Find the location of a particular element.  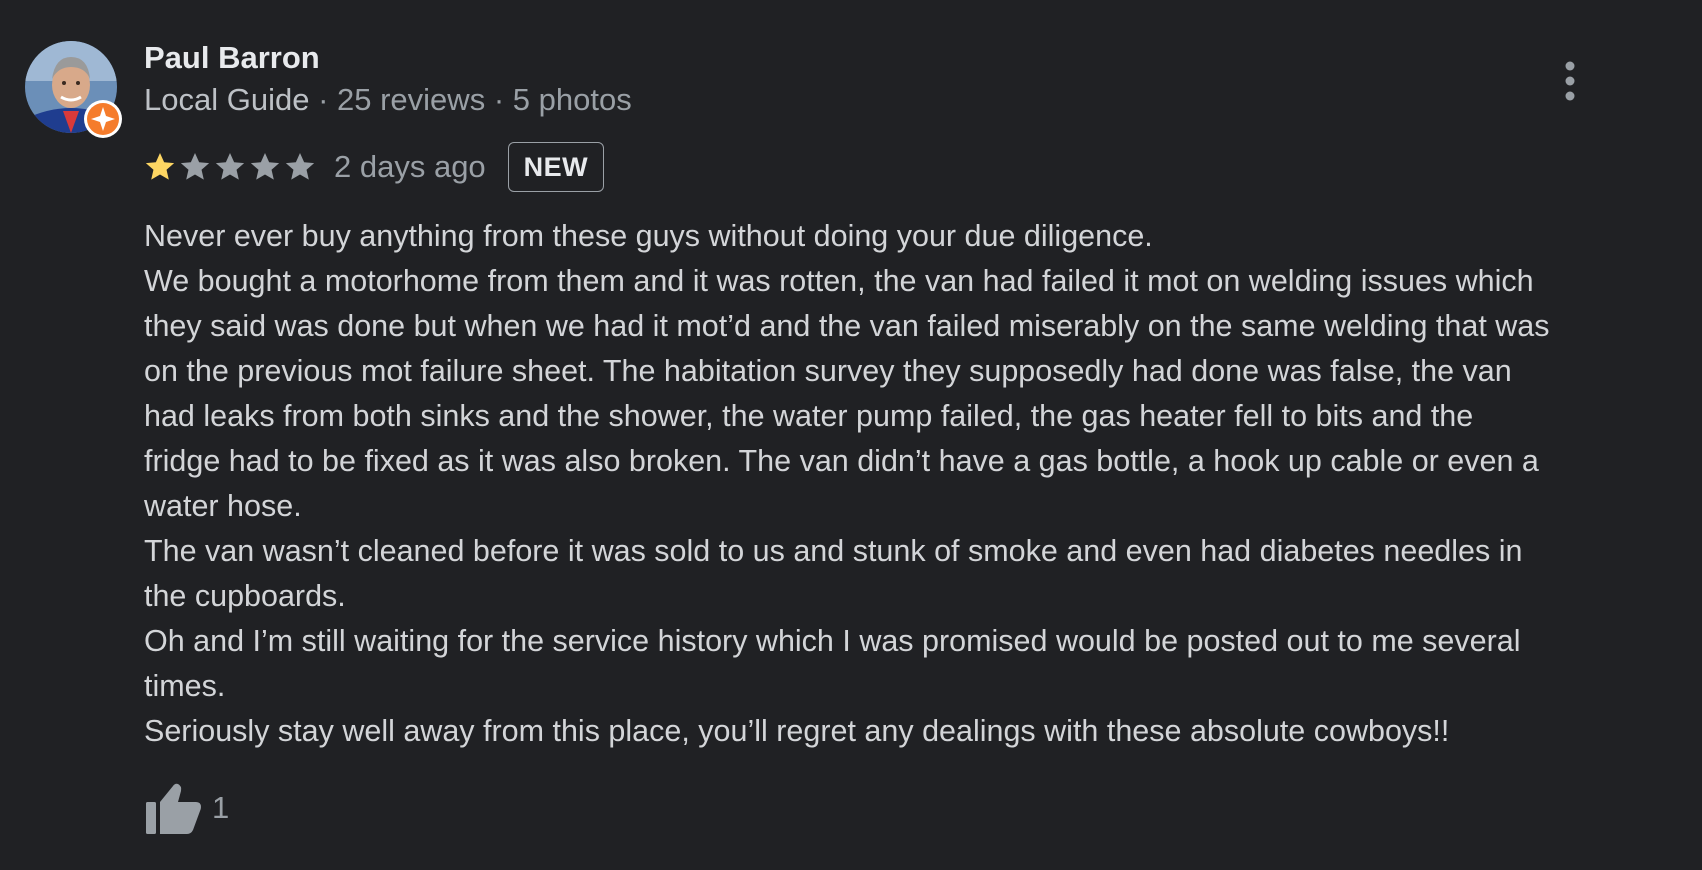

rating-row: 2 days ago NEW is located at coordinates (374, 167).